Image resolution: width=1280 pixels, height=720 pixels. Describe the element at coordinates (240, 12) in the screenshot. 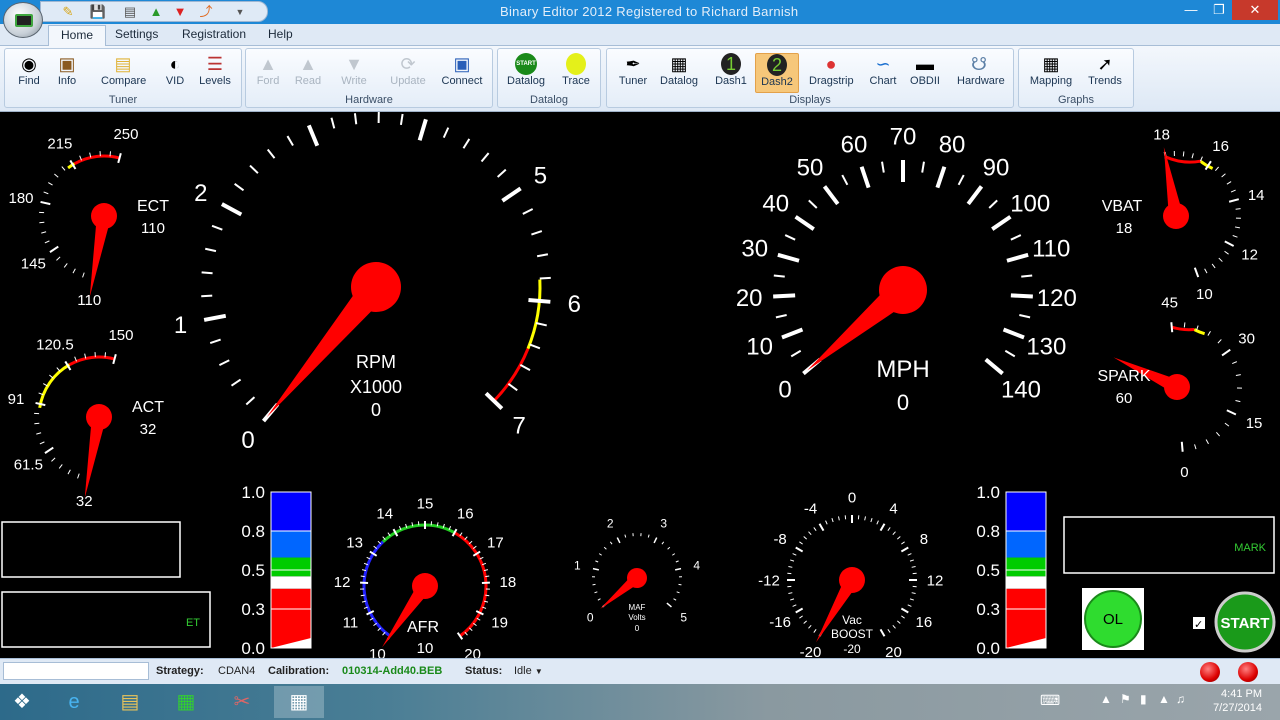

I see `customize-dropdown-icon: ▼` at that location.